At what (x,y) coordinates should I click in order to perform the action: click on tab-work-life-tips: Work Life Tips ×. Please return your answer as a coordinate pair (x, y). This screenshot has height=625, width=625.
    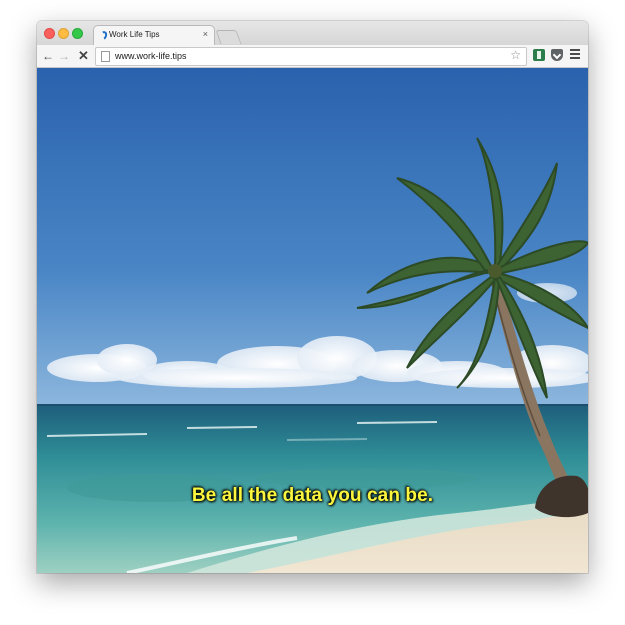
    Looking at the image, I should click on (154, 35).